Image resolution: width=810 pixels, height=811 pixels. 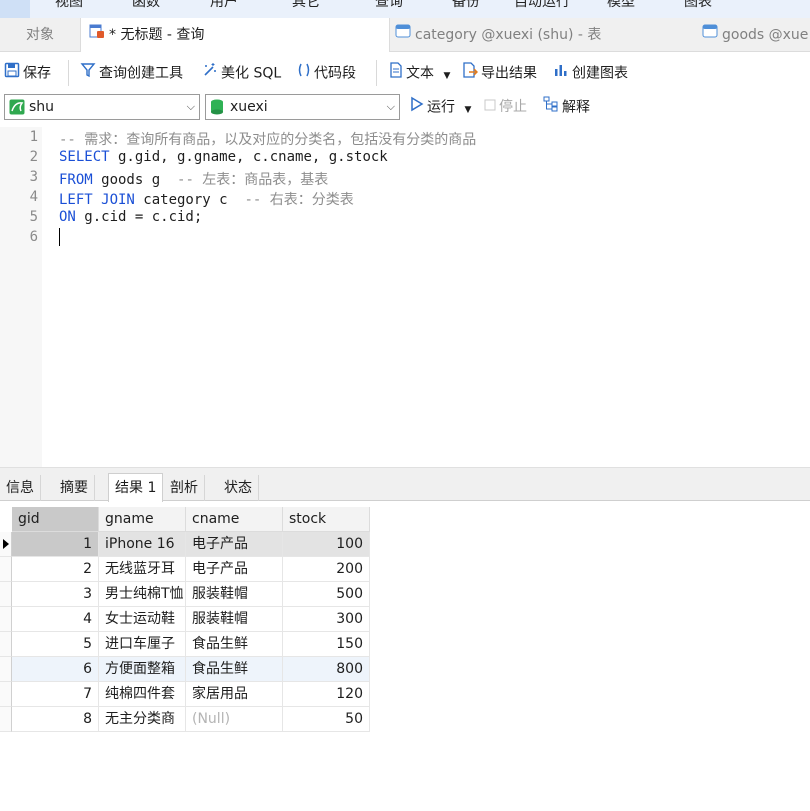 What do you see at coordinates (234, 519) in the screenshot?
I see `column-header-cname: cname` at bounding box center [234, 519].